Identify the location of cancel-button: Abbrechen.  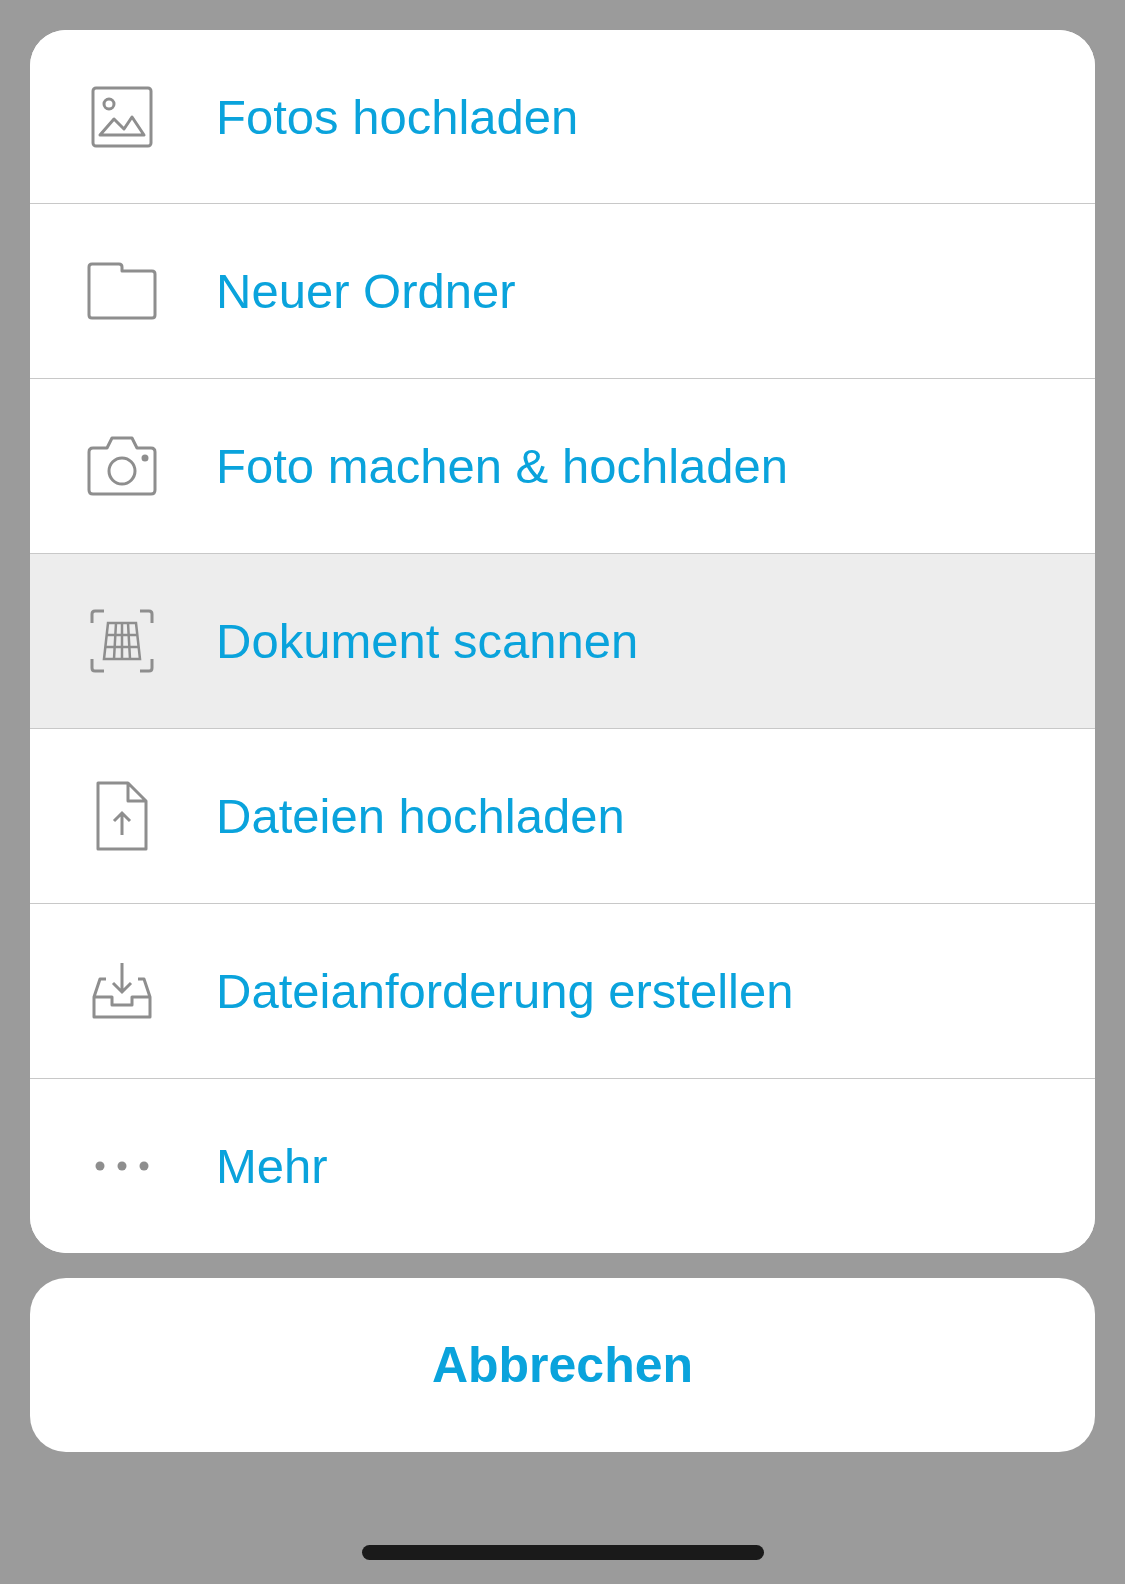
(562, 1365).